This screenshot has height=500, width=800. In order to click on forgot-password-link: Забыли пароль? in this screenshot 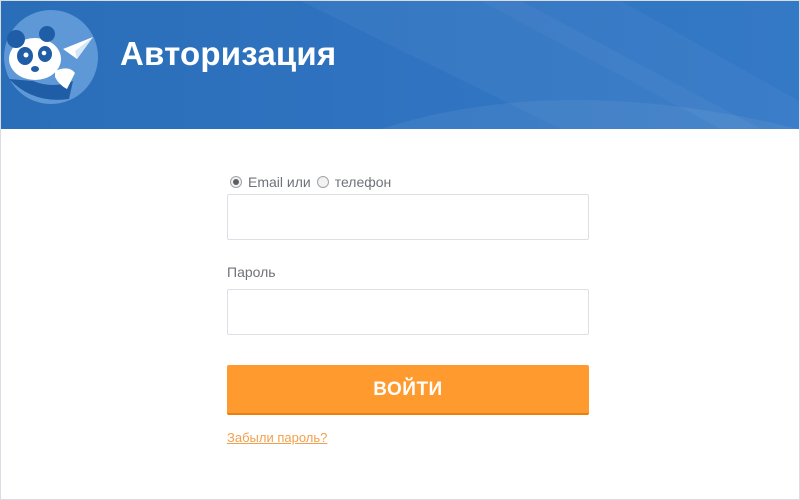, I will do `click(277, 437)`.